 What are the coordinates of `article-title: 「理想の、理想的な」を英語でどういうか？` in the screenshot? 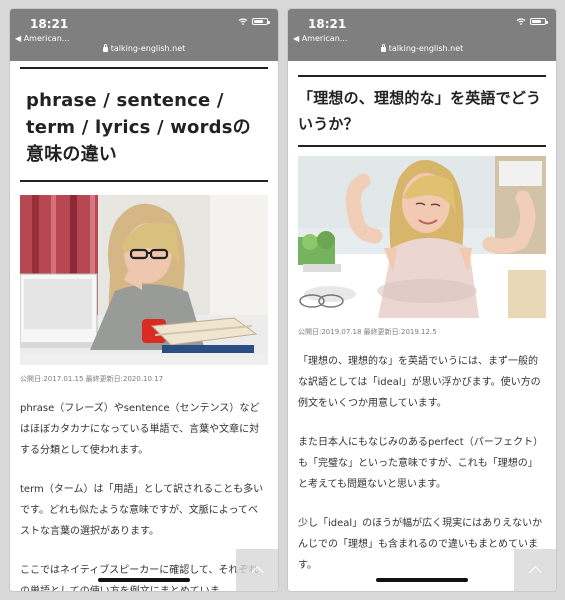 It's located at (422, 111).